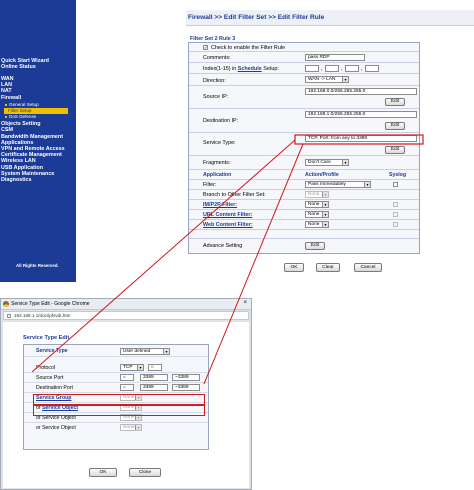  Describe the element at coordinates (18, 67) in the screenshot. I see `sidebar-item-online-status: Online Status` at that location.